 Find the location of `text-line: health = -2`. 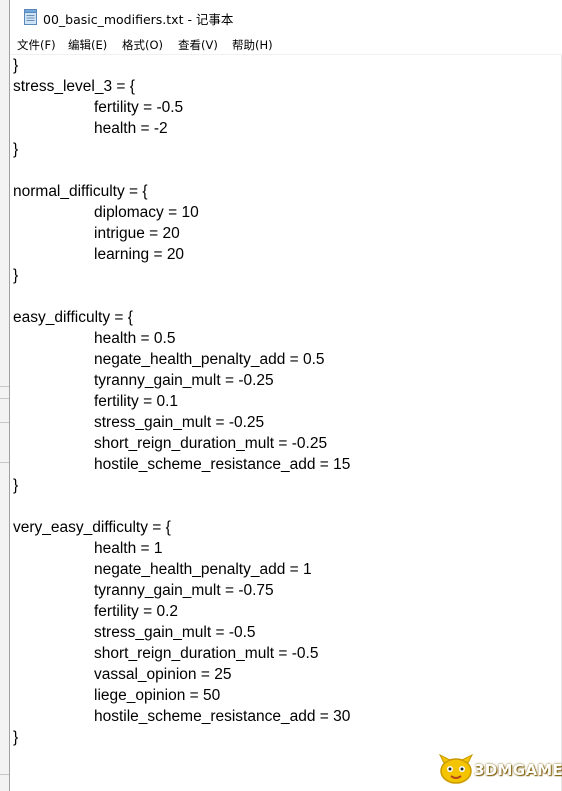

text-line: health = -2 is located at coordinates (131, 128).